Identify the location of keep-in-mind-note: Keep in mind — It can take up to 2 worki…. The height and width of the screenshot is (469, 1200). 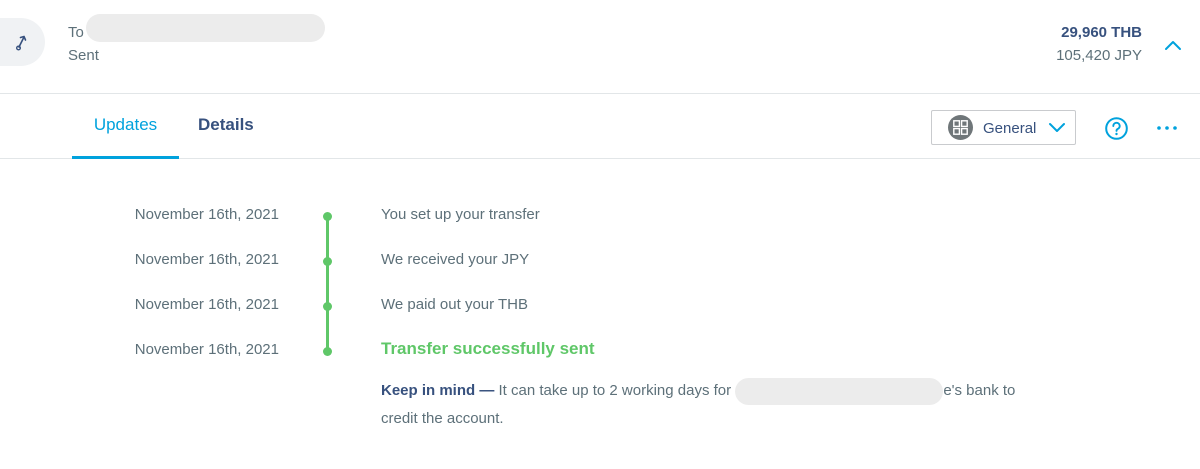
(731, 405).